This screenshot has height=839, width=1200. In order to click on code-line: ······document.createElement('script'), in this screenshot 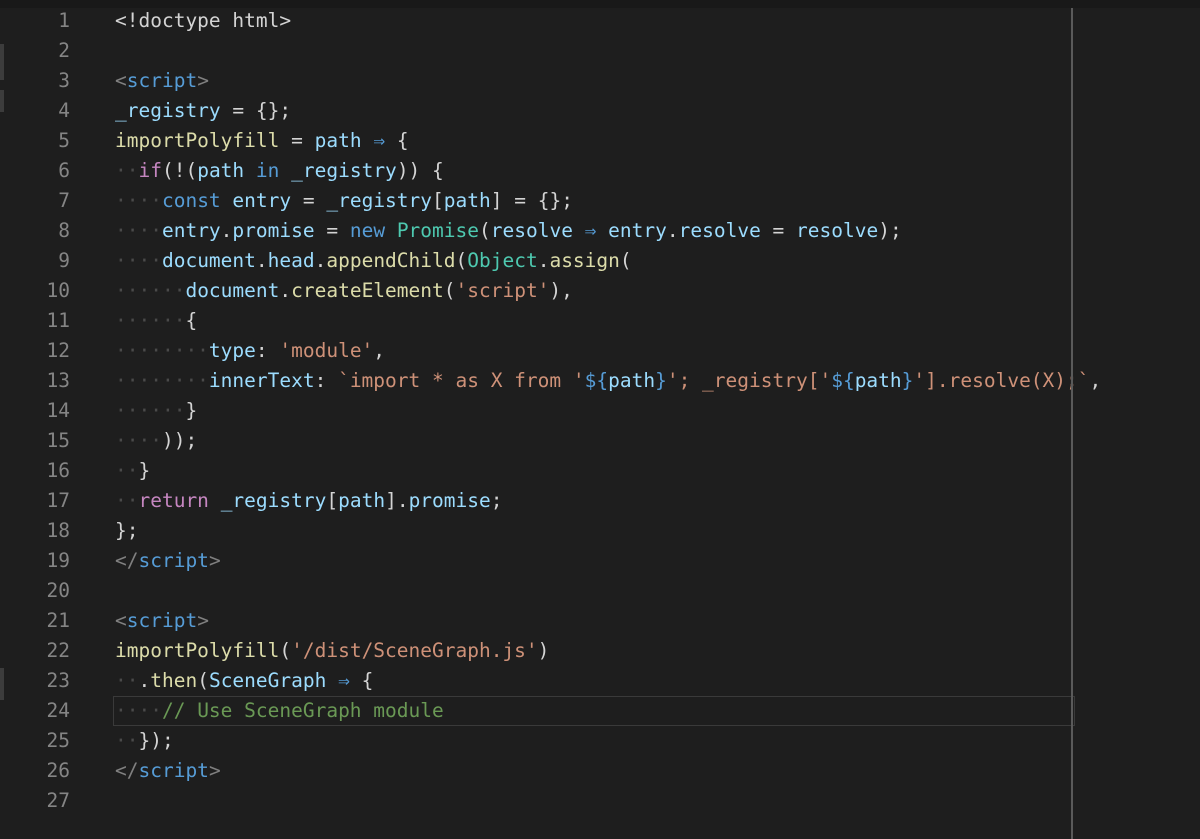, I will do `click(657, 291)`.